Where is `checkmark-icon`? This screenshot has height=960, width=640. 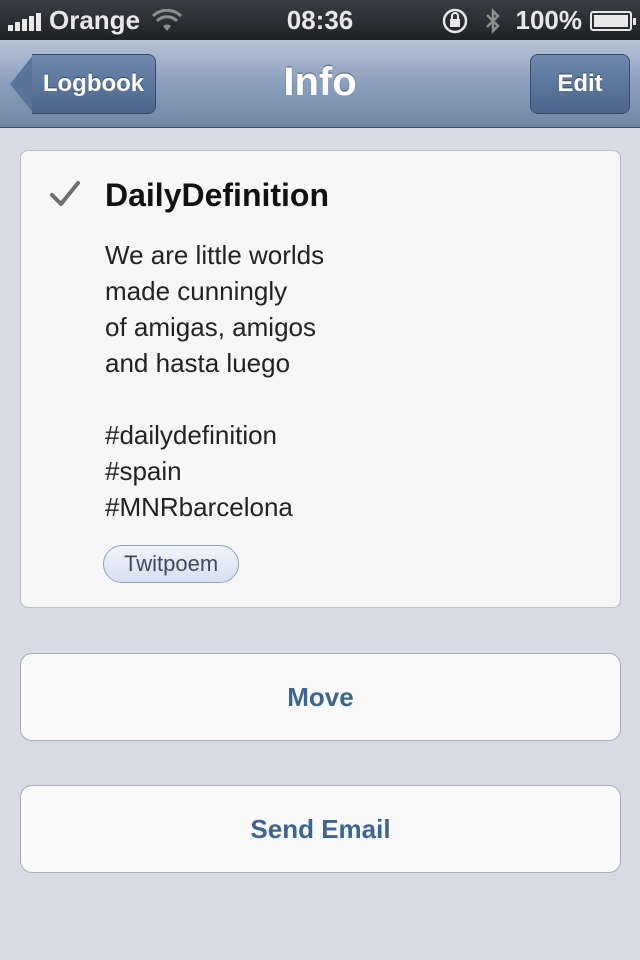
checkmark-icon is located at coordinates (65, 194).